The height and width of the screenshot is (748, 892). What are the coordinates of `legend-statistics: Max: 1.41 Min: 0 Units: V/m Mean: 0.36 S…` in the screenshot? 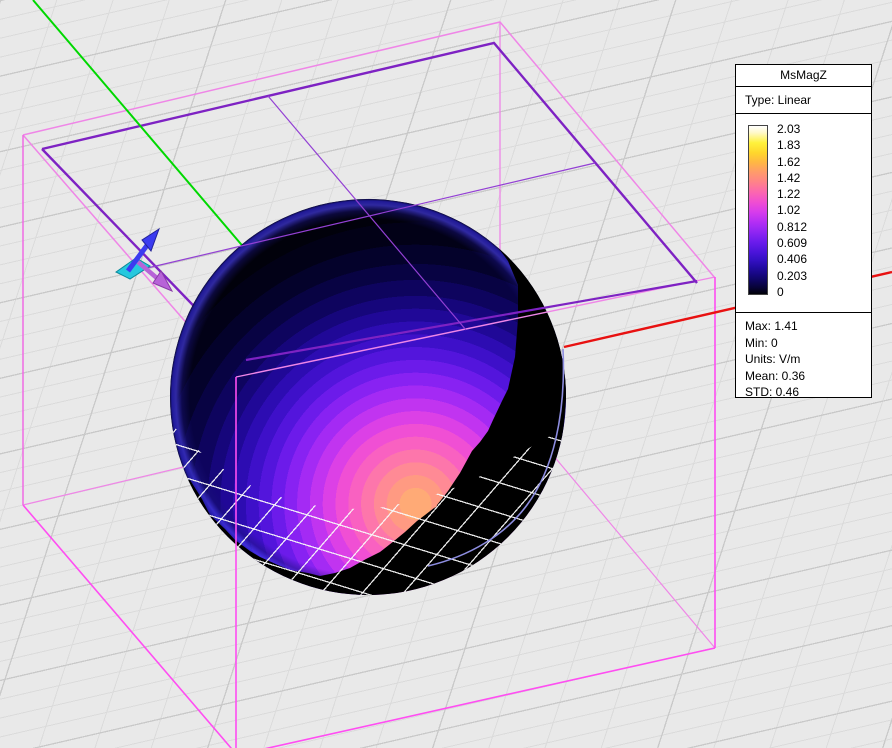 It's located at (803, 357).